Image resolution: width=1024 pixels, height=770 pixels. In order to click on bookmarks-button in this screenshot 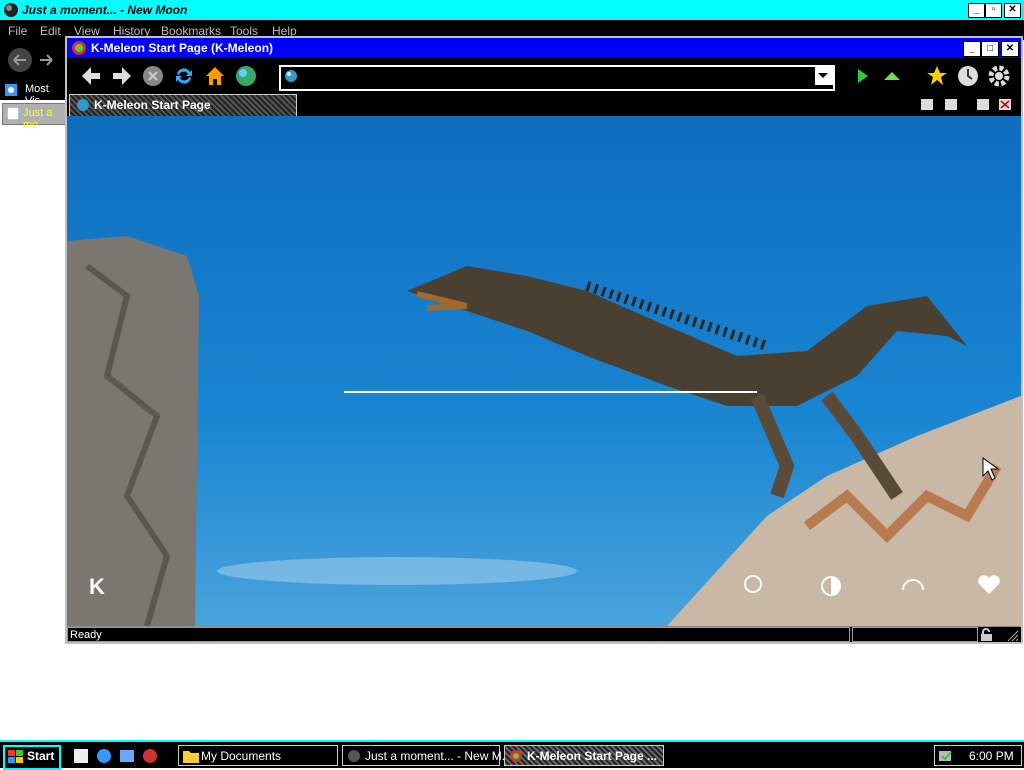, I will do `click(937, 76)`.